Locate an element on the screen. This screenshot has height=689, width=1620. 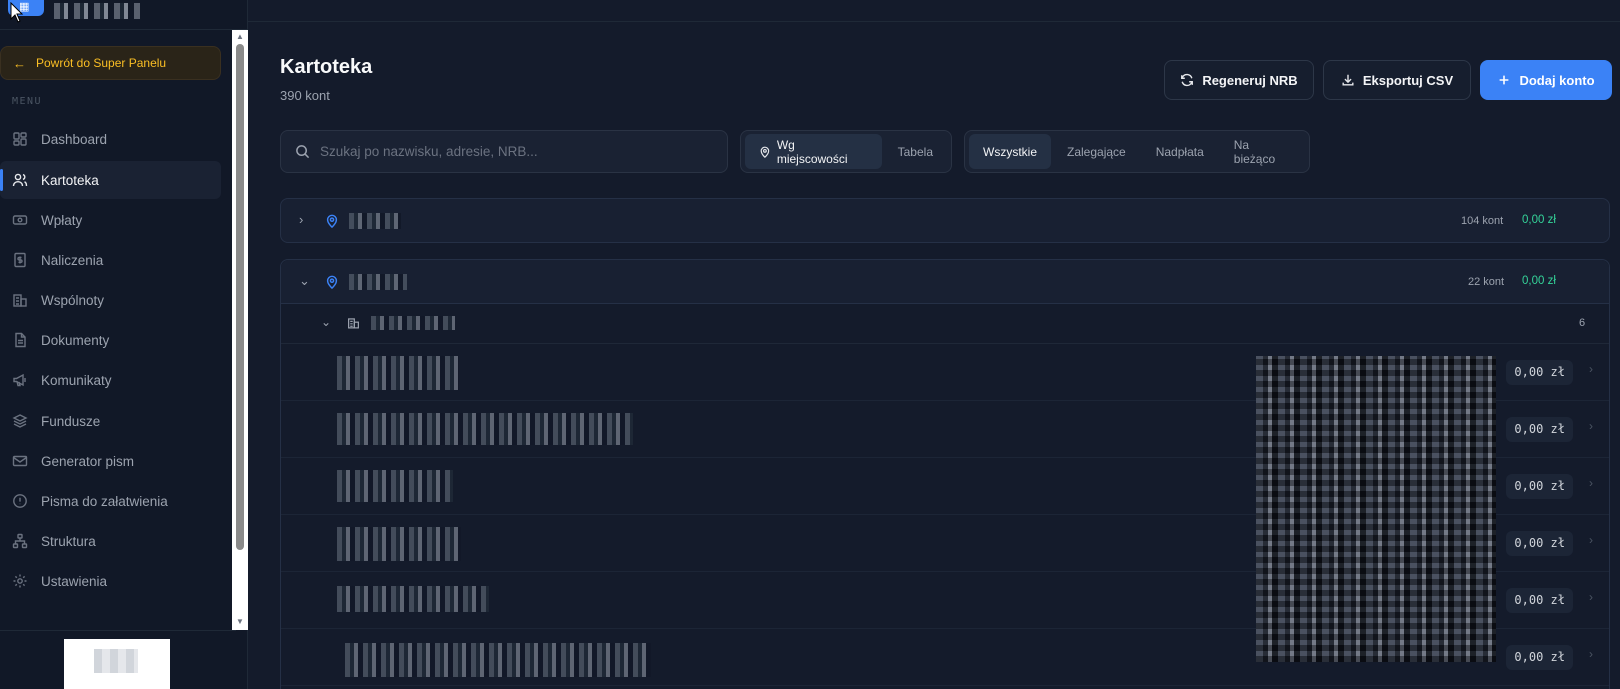
megaphone-icon is located at coordinates (19, 380).